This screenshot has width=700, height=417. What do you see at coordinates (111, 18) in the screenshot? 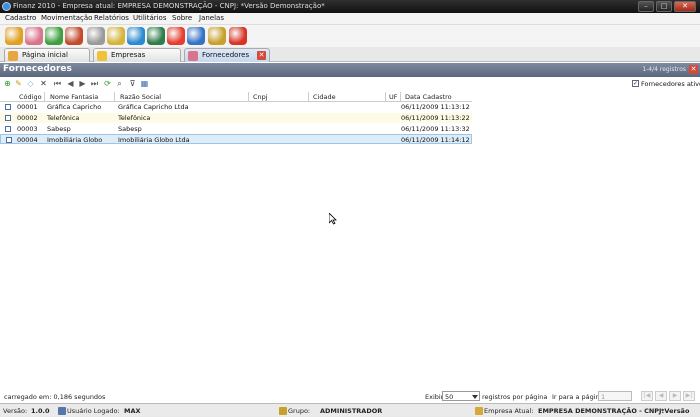
I see `menu-relatorios: Relatórios` at bounding box center [111, 18].